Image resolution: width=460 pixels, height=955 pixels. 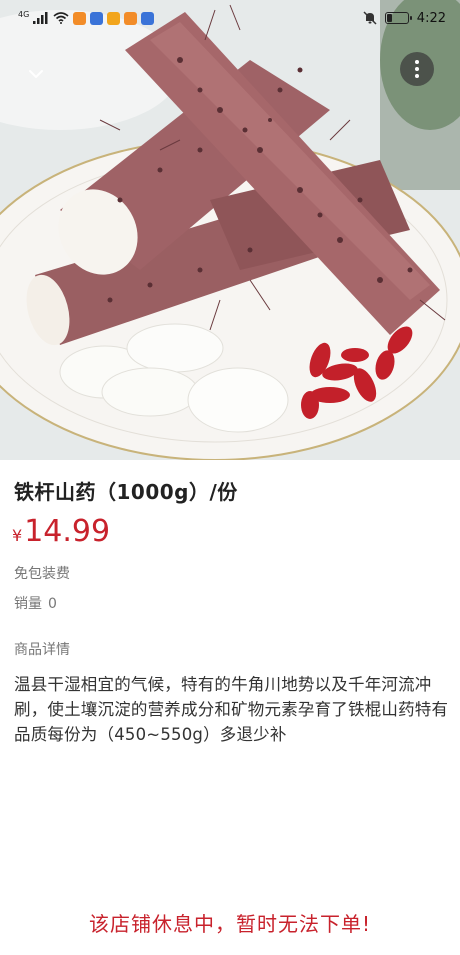 I want to click on music-app-icon, so click(x=97, y=18).